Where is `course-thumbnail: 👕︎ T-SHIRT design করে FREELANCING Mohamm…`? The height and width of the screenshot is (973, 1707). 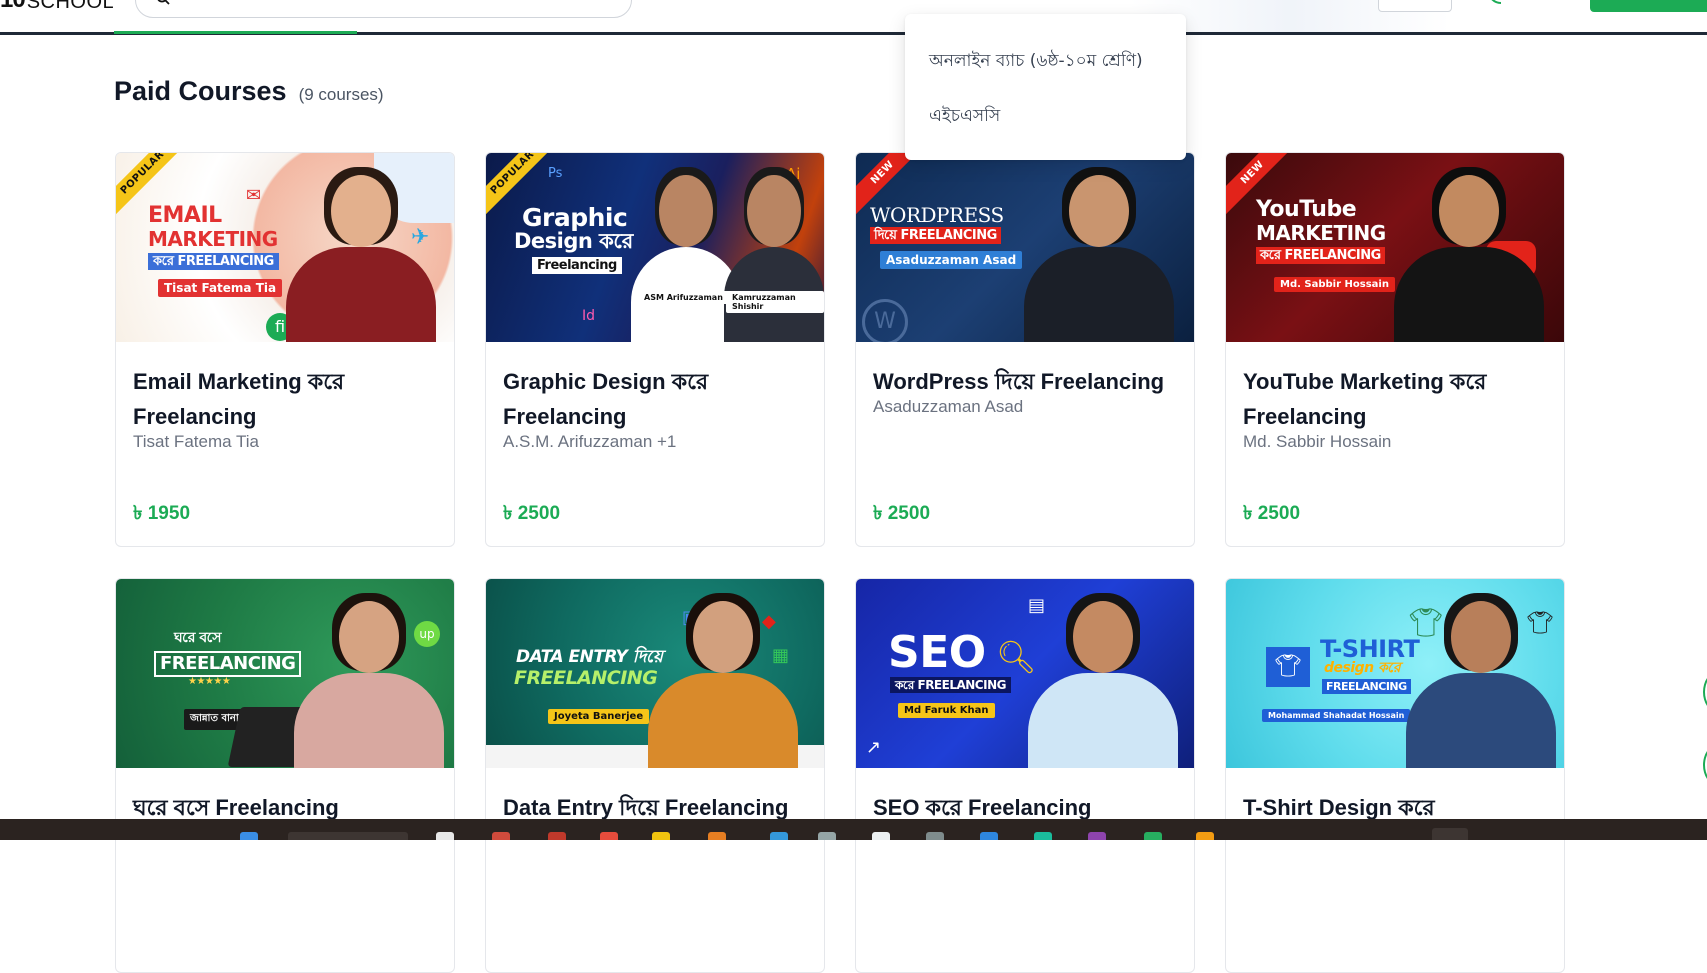 course-thumbnail: 👕︎ T-SHIRT design করে FREELANCING Mohamm… is located at coordinates (1395, 673).